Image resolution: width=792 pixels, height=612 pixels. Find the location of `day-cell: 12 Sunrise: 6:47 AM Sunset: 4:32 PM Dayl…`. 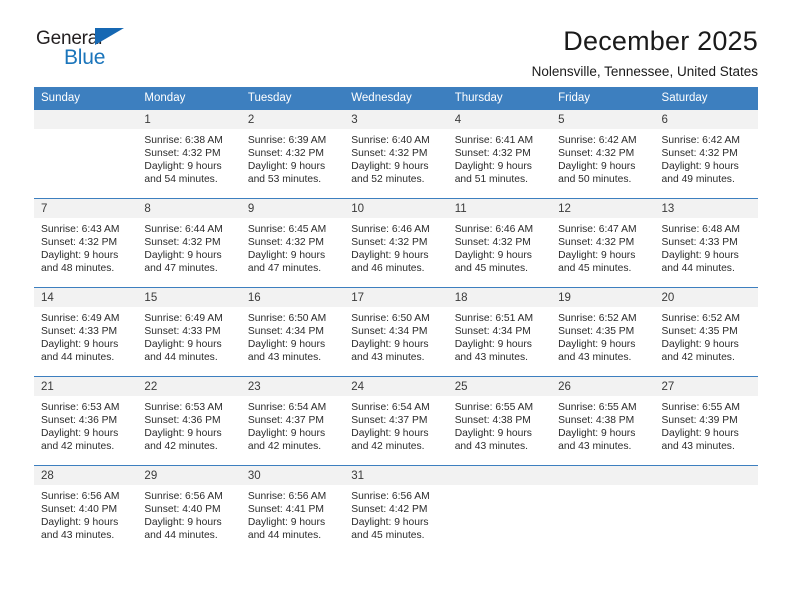

day-cell: 12 Sunrise: 6:47 AM Sunset: 4:32 PM Dayl… is located at coordinates (603, 243).